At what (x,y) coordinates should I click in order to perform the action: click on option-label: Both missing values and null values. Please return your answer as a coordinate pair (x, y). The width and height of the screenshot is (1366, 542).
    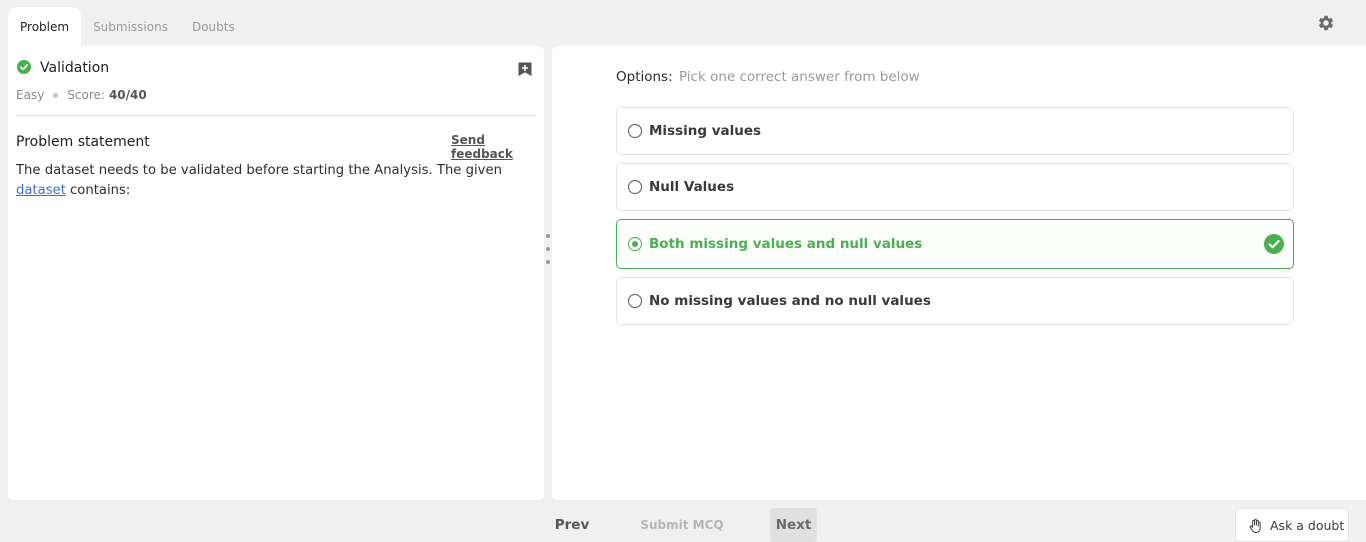
    Looking at the image, I should click on (786, 244).